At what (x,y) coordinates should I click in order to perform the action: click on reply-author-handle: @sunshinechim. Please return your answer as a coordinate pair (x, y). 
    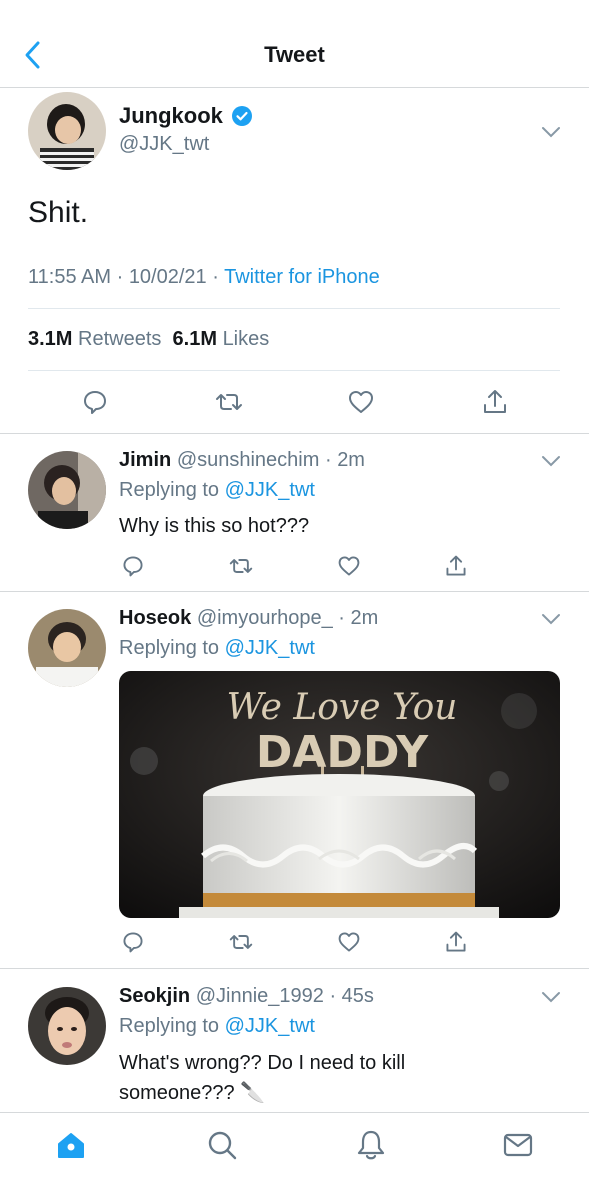
    Looking at the image, I should click on (248, 460).